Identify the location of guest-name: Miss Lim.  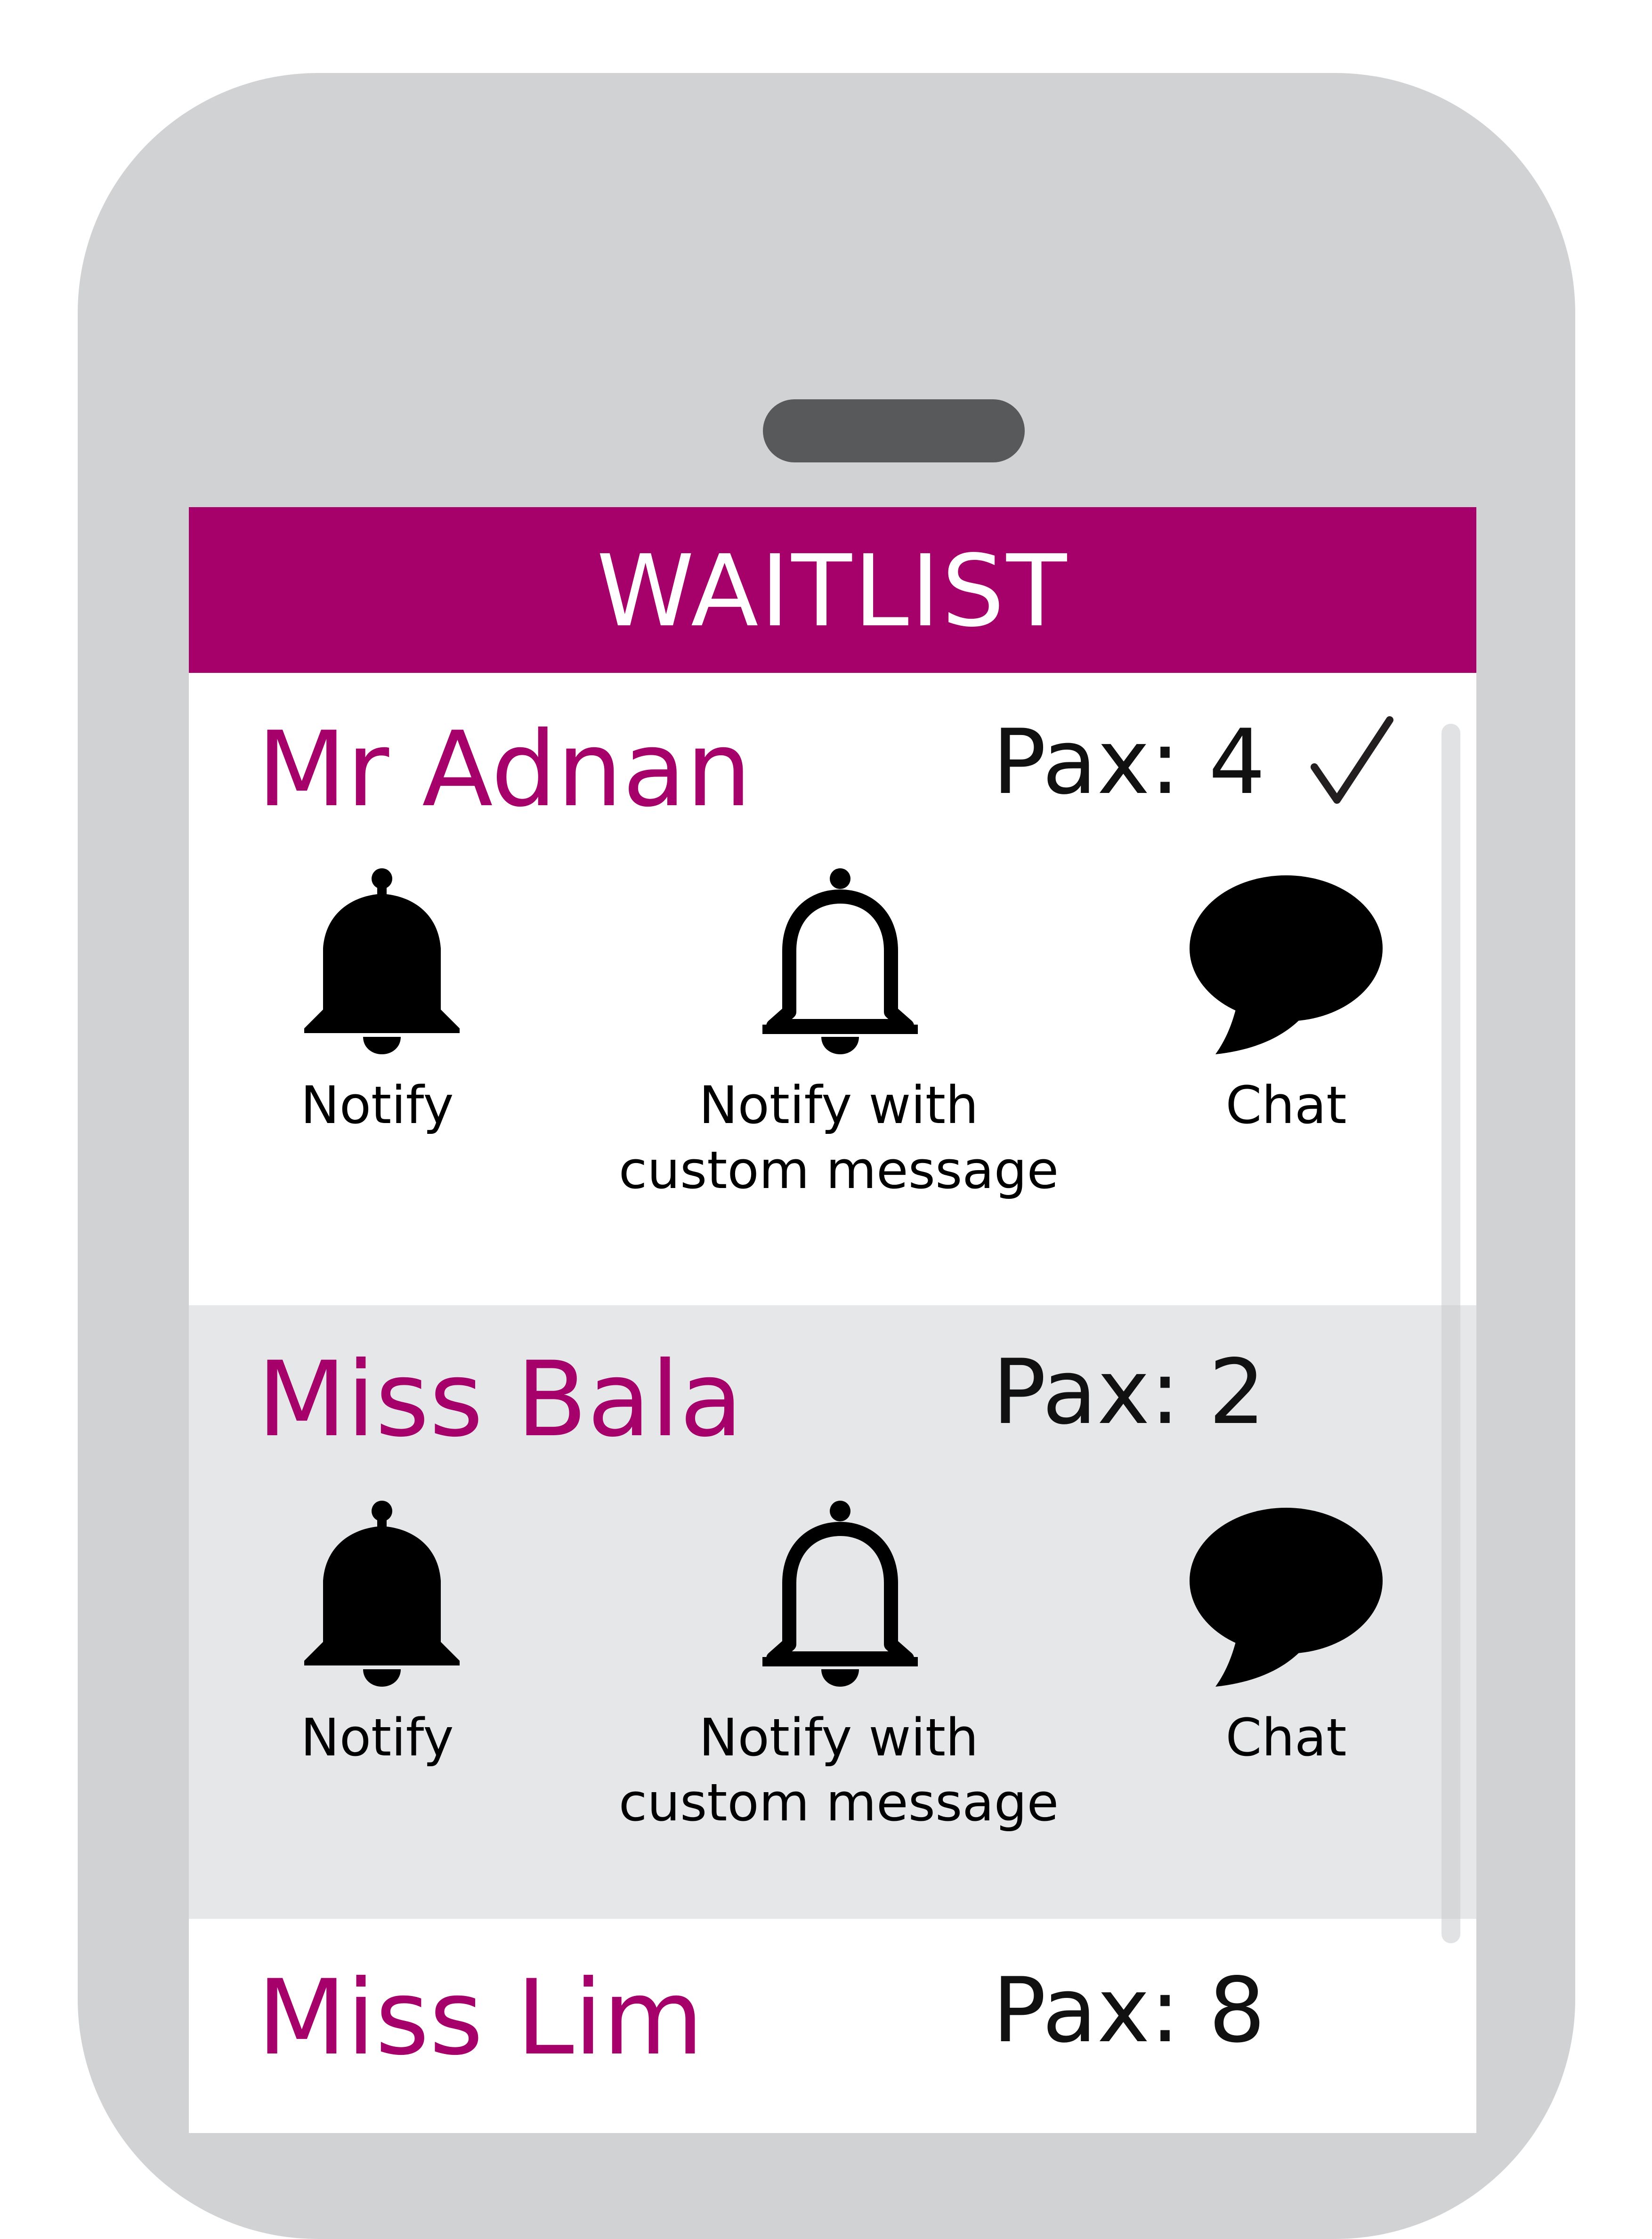
(480, 2018).